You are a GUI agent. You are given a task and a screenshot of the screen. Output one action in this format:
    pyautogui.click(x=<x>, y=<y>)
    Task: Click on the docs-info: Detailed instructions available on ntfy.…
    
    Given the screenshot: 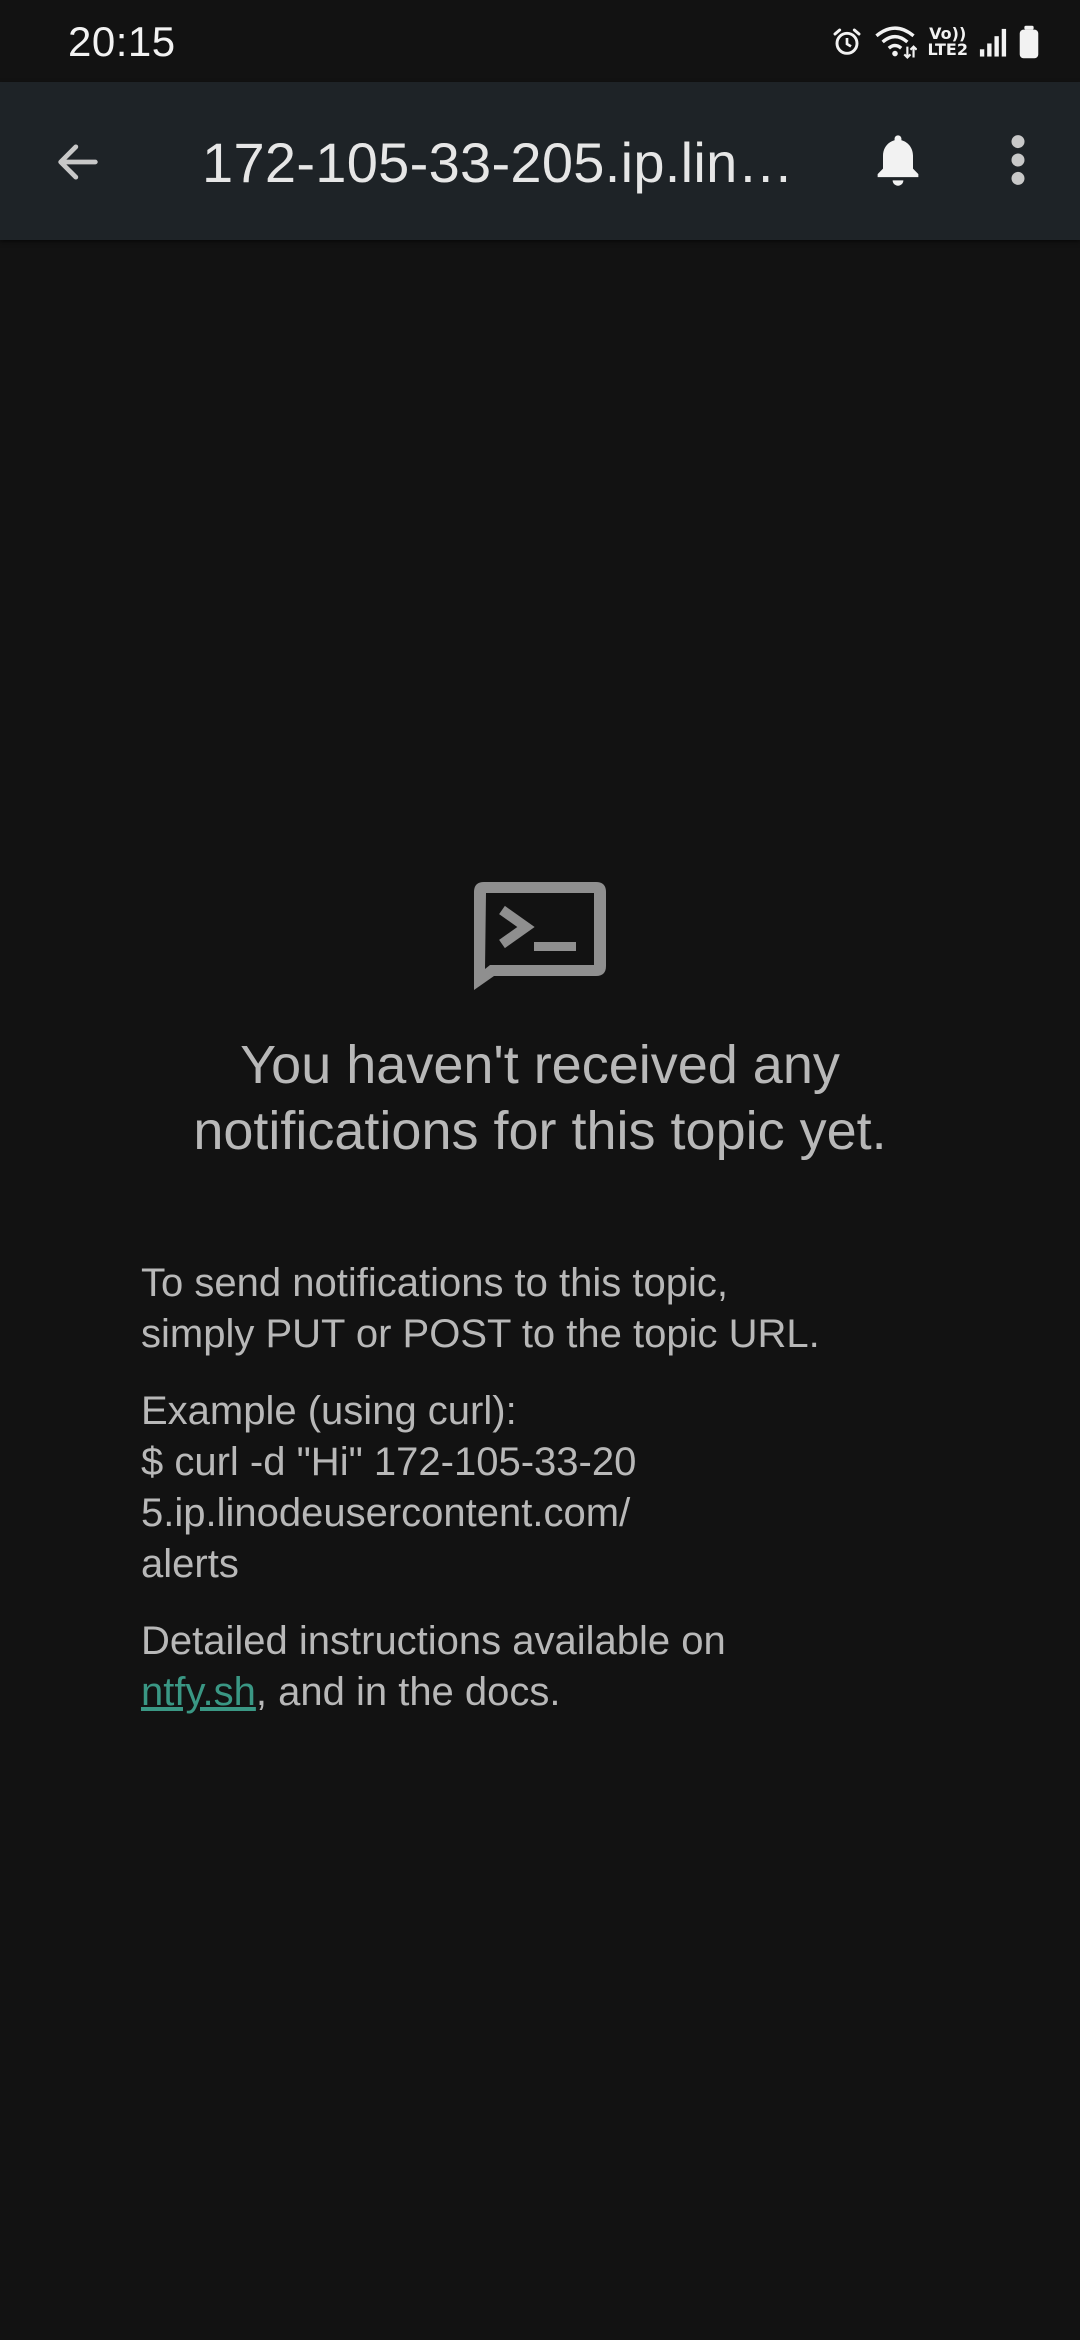 What is the action you would take?
    pyautogui.click(x=541, y=1667)
    